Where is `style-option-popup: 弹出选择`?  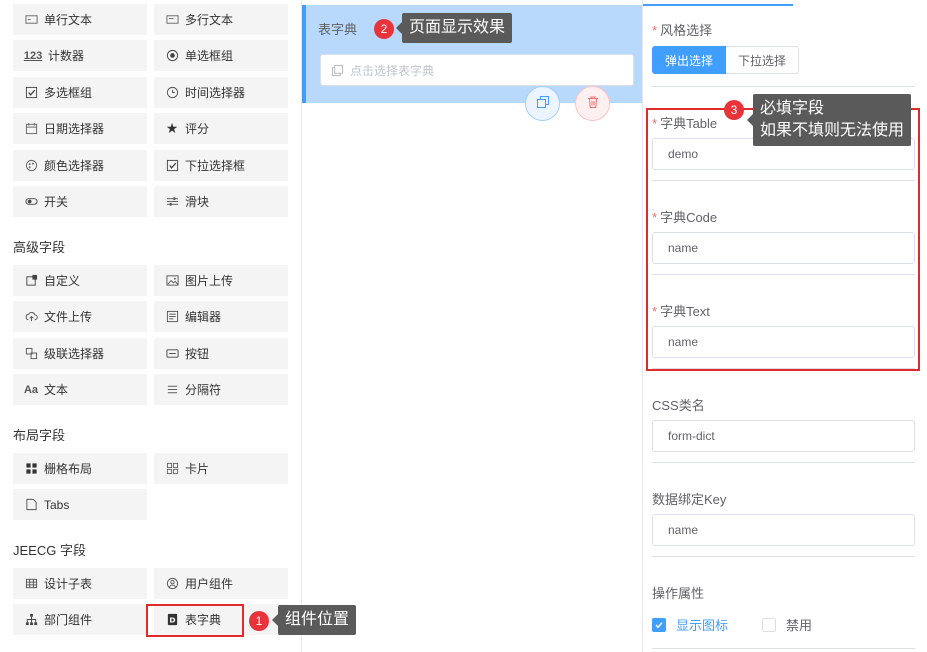
style-option-popup: 弹出选择 is located at coordinates (689, 60).